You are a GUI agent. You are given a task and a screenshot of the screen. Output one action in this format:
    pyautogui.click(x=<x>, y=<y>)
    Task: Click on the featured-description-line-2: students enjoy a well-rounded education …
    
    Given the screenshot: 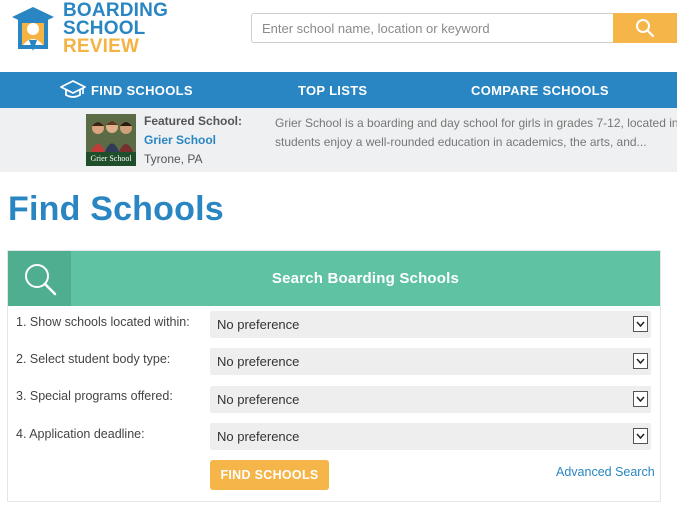 What is the action you would take?
    pyautogui.click(x=461, y=142)
    